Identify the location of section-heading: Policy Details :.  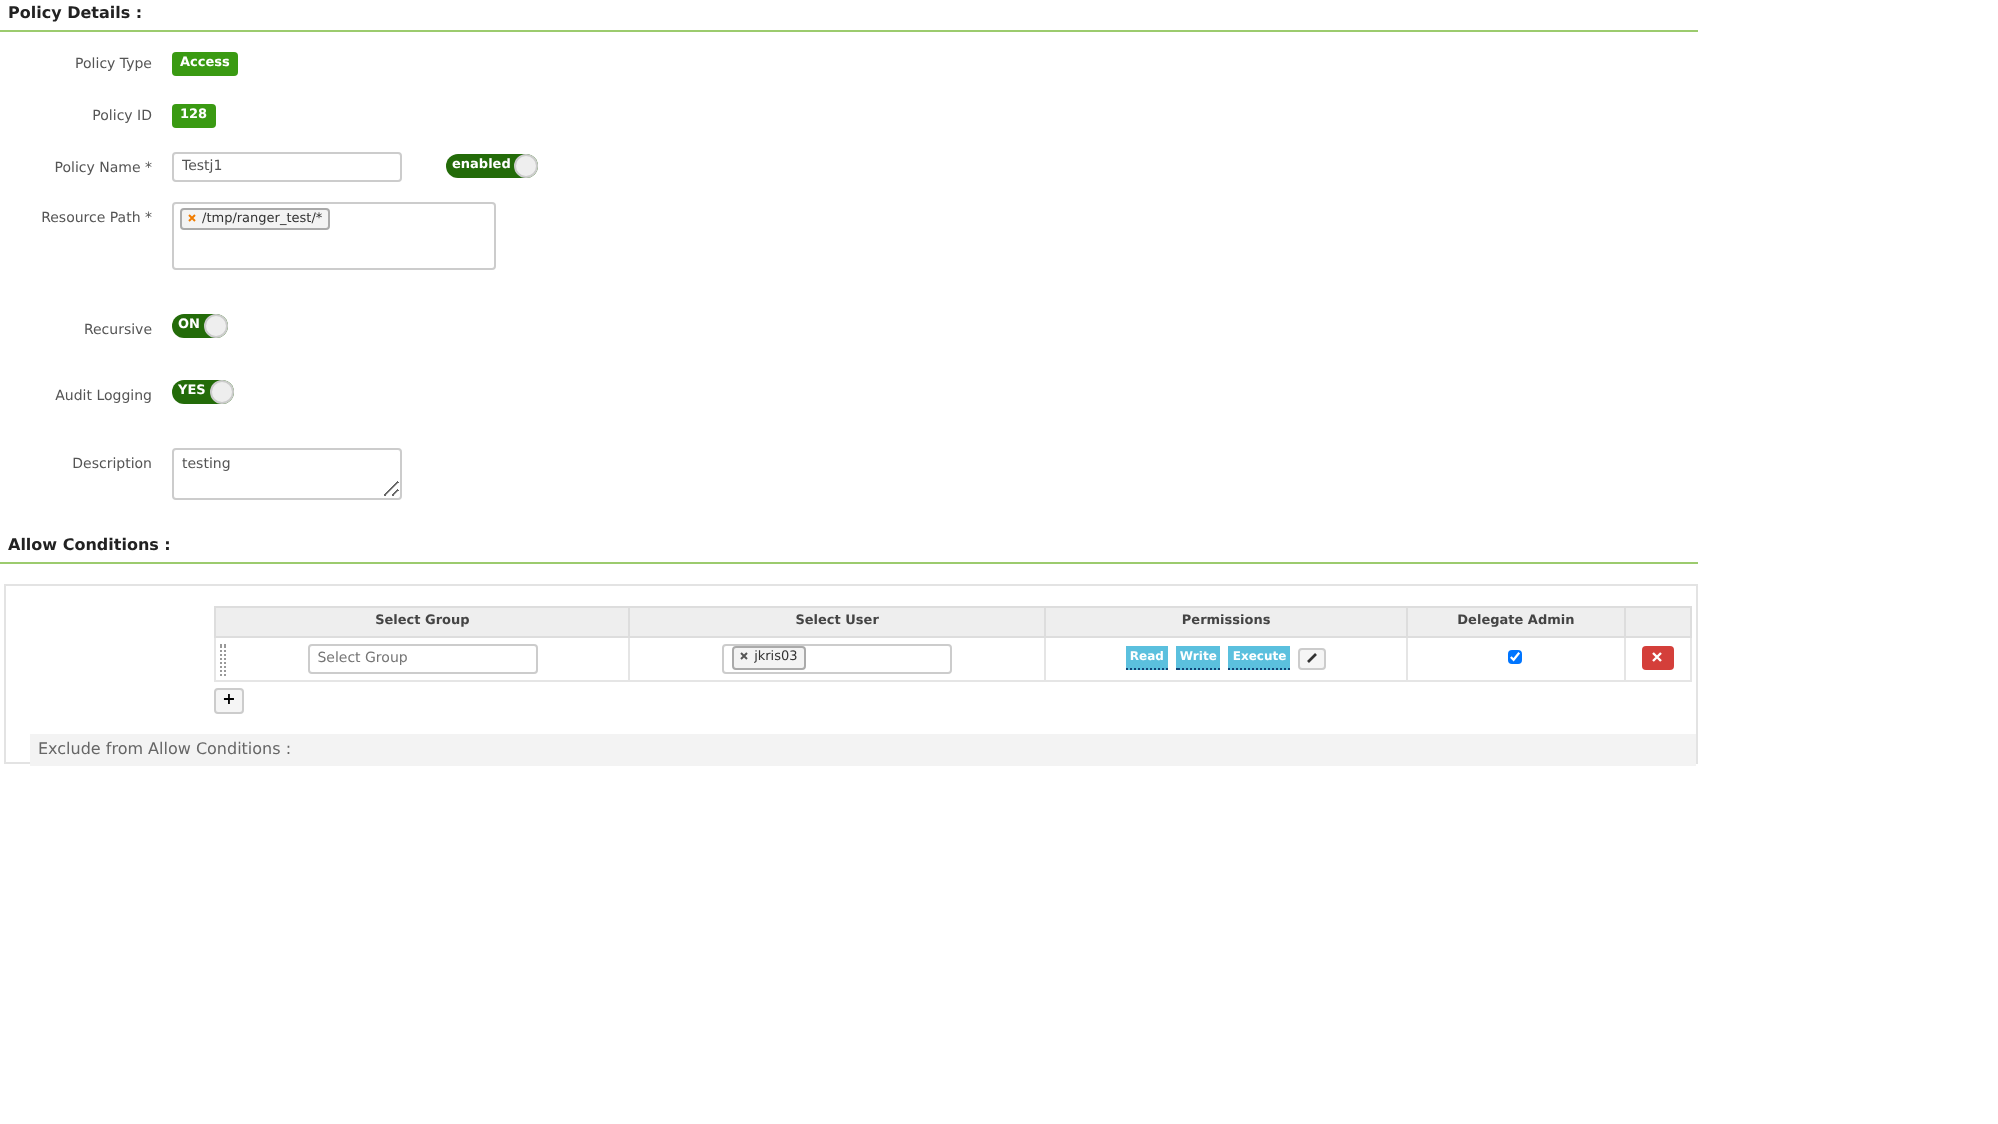
(849, 16).